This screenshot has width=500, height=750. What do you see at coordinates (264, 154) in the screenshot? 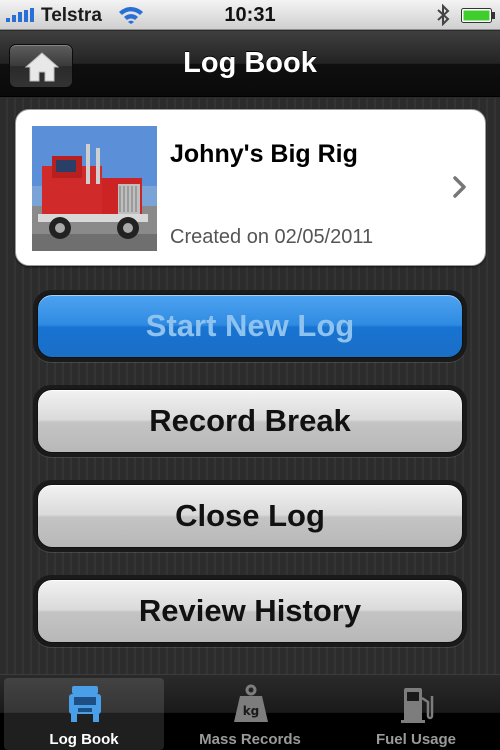
I see `vehicle-name: Johny's Big Rig` at bounding box center [264, 154].